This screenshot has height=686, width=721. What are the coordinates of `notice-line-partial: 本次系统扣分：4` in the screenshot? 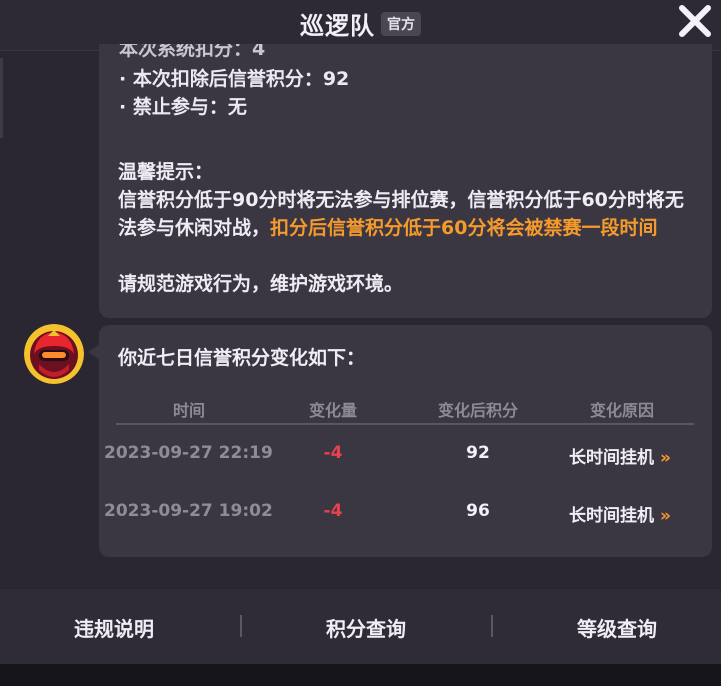 It's located at (192, 52).